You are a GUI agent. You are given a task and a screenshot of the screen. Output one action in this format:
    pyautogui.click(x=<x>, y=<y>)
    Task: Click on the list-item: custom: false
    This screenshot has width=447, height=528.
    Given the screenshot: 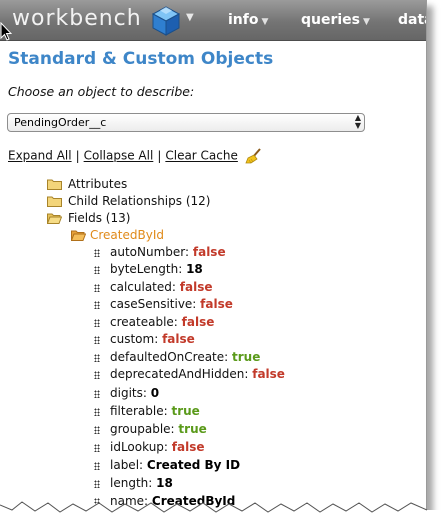 What is the action you would take?
    pyautogui.click(x=144, y=339)
    